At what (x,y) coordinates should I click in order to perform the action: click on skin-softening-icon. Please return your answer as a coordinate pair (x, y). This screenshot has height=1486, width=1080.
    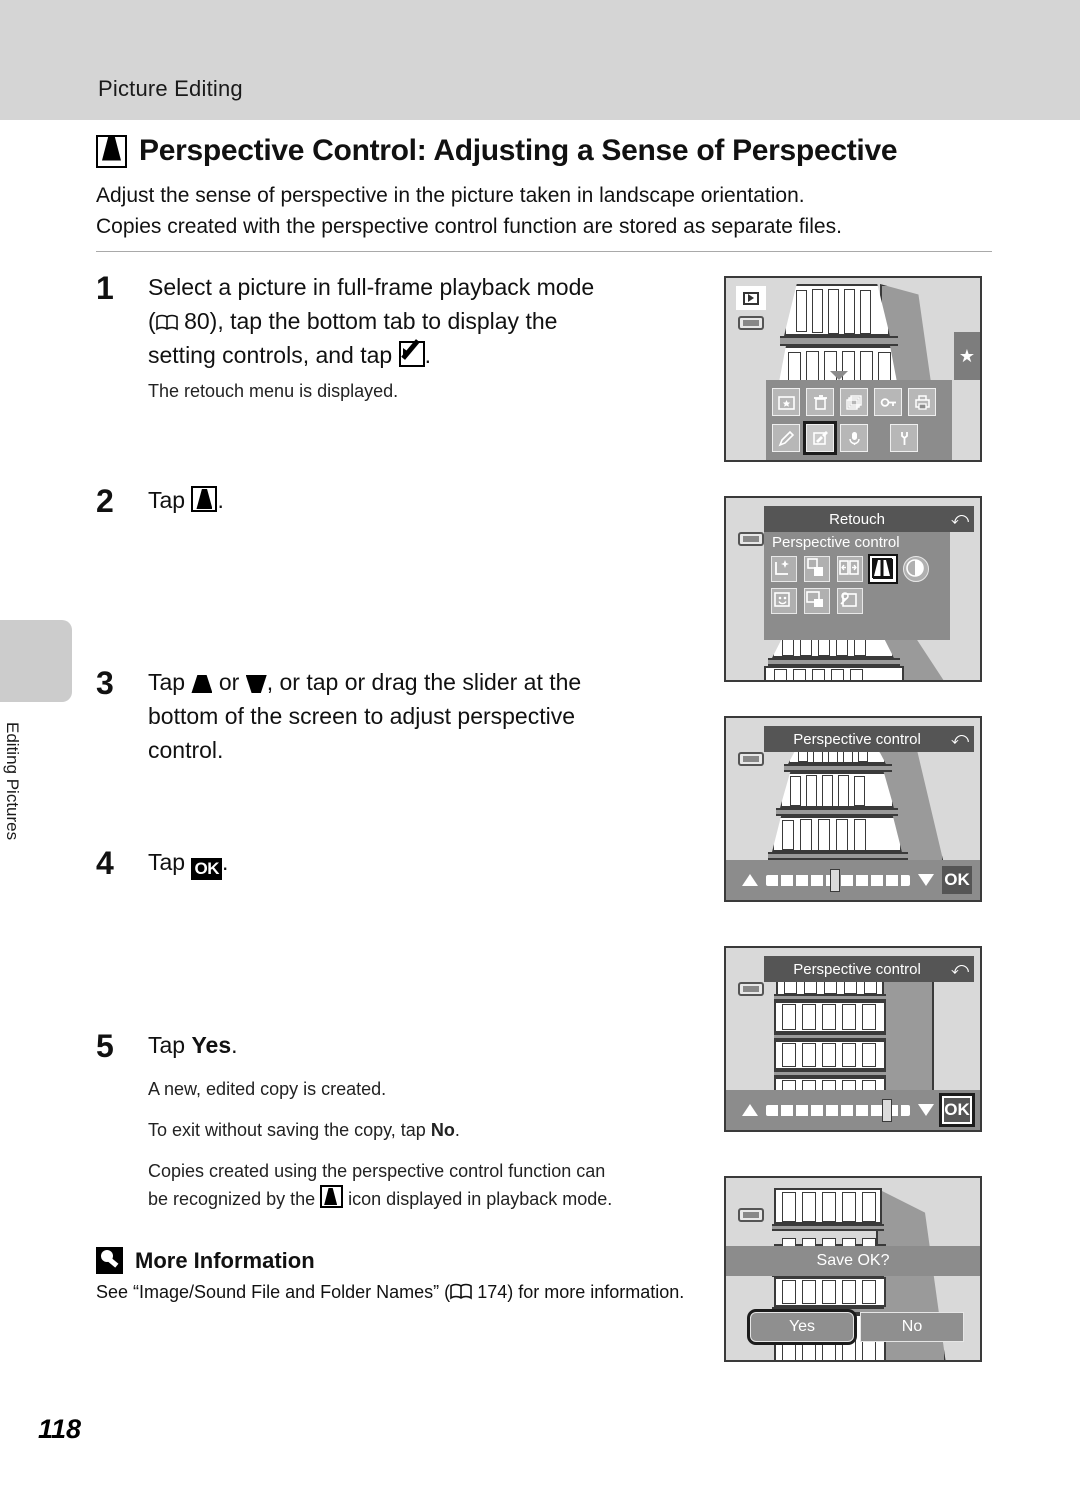
    Looking at the image, I should click on (850, 569).